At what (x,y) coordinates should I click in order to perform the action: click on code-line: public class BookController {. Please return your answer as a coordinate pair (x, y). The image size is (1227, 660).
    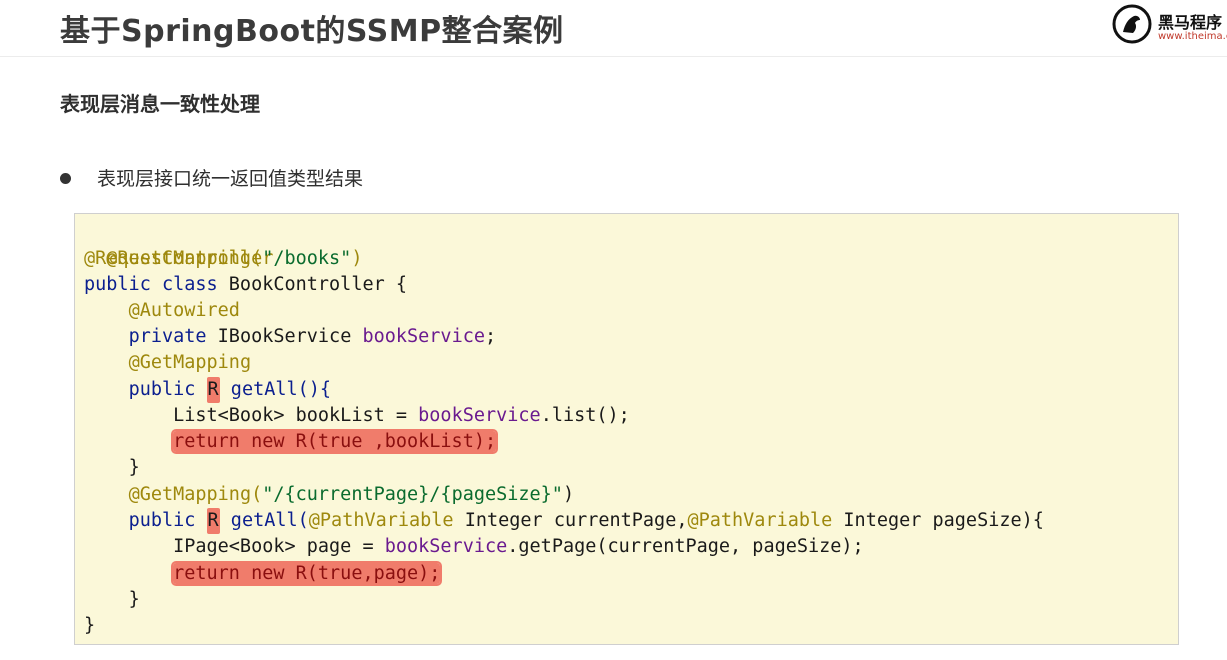
    Looking at the image, I should click on (245, 285).